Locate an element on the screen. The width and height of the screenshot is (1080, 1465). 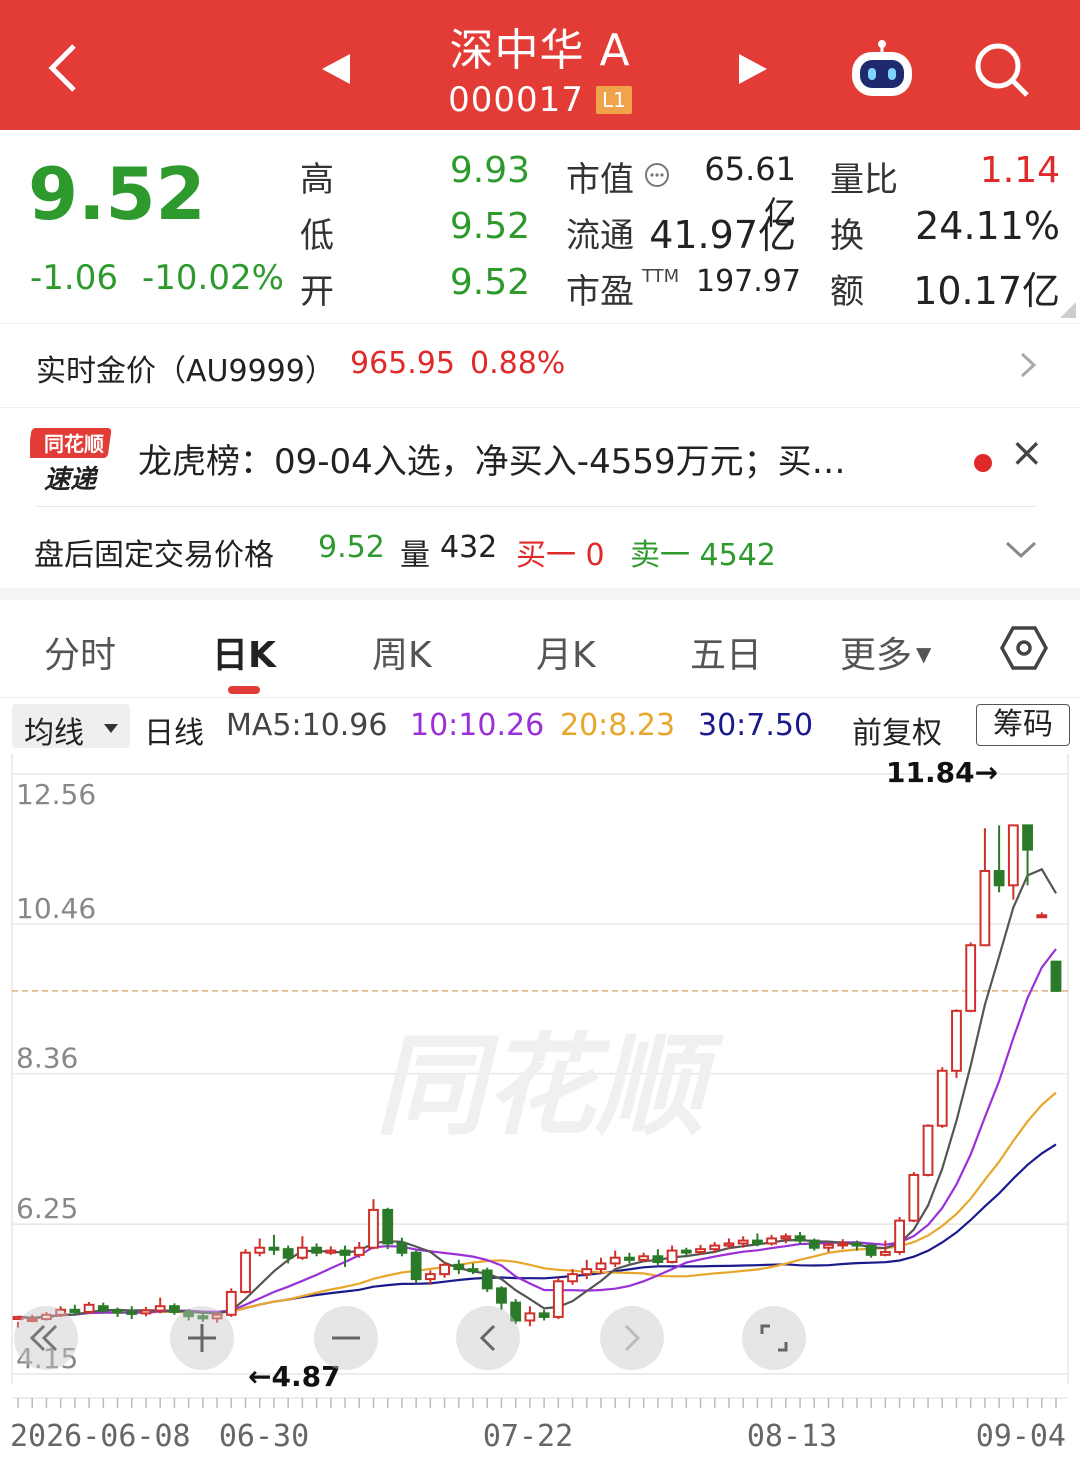
dropdown-arrow-icon is located at coordinates (111, 728).